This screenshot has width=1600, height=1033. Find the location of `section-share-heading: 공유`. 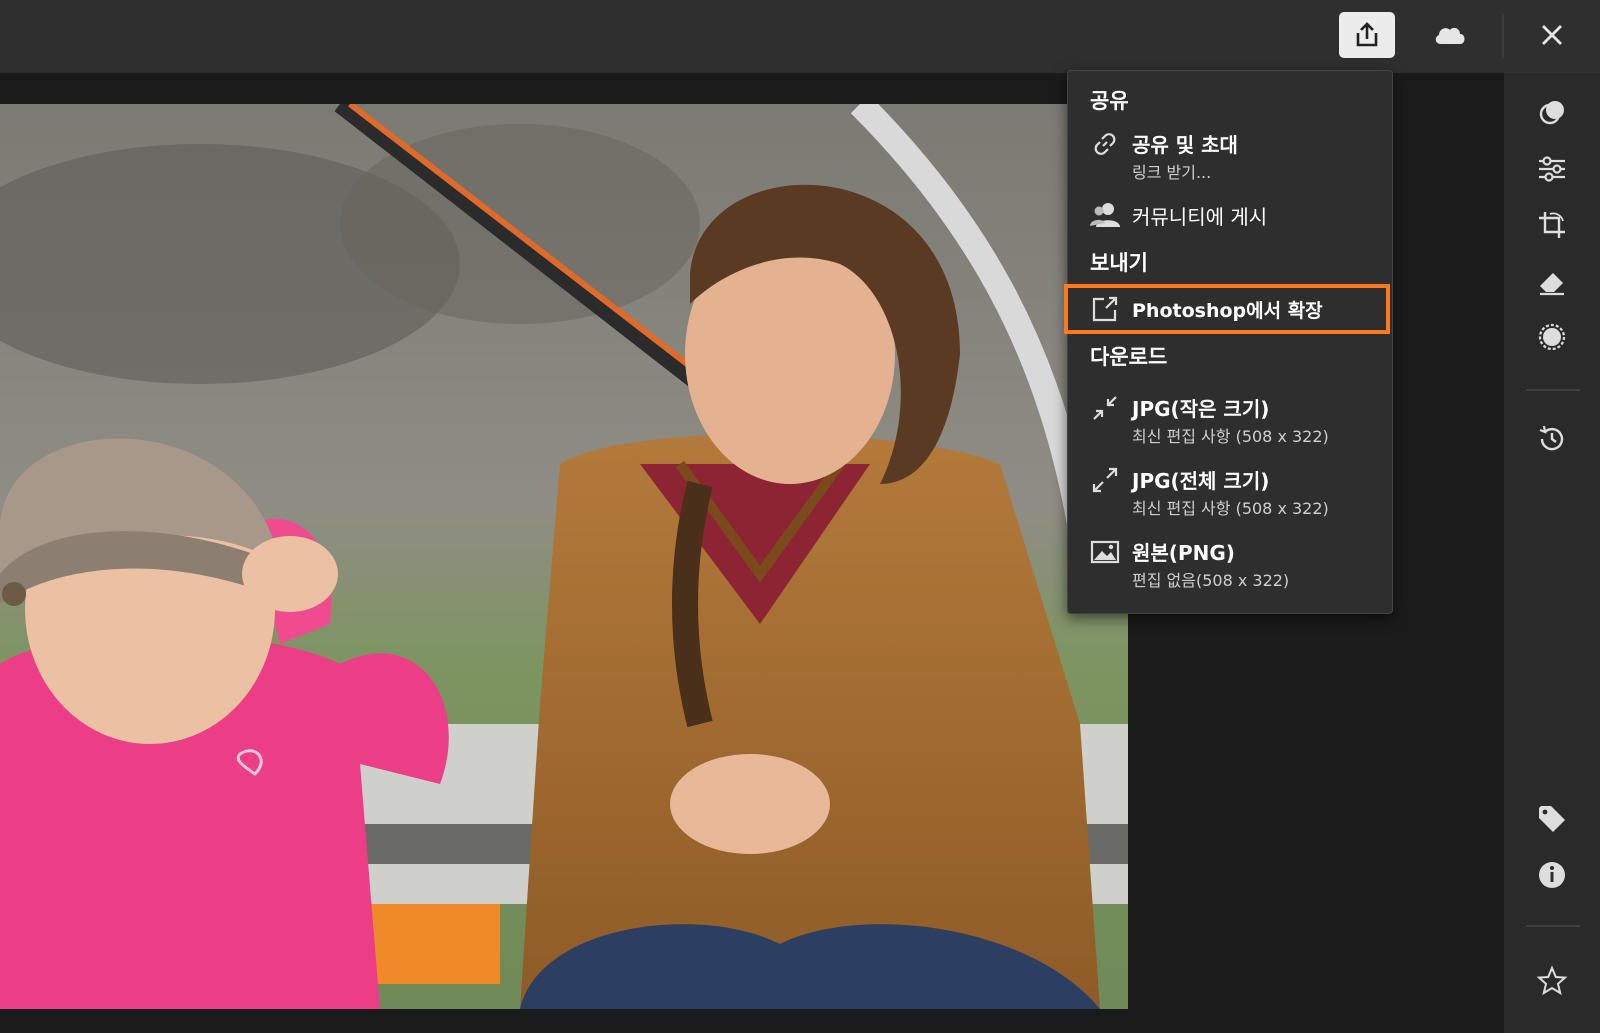

section-share-heading: 공유 is located at coordinates (1109, 101).